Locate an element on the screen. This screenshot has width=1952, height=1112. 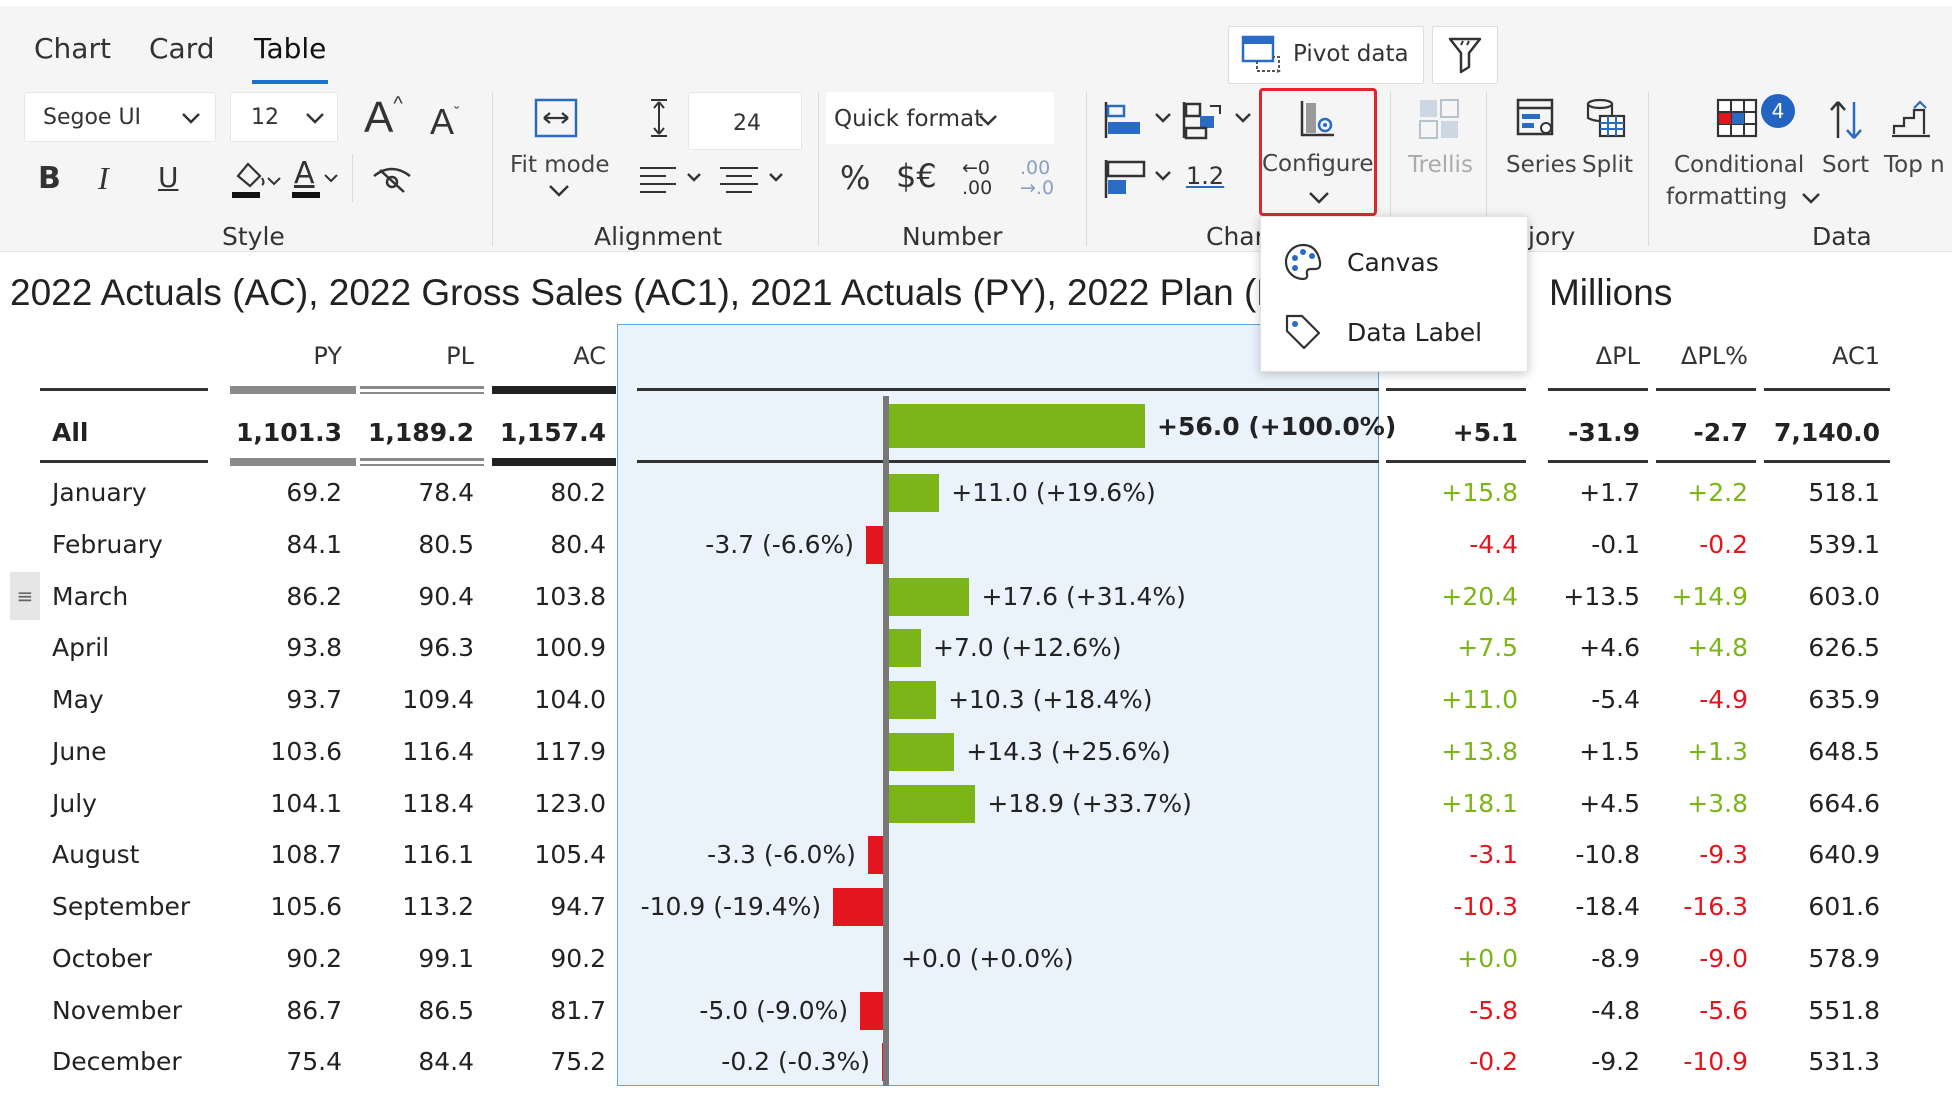
column-header: AC1 is located at coordinates (1810, 356).